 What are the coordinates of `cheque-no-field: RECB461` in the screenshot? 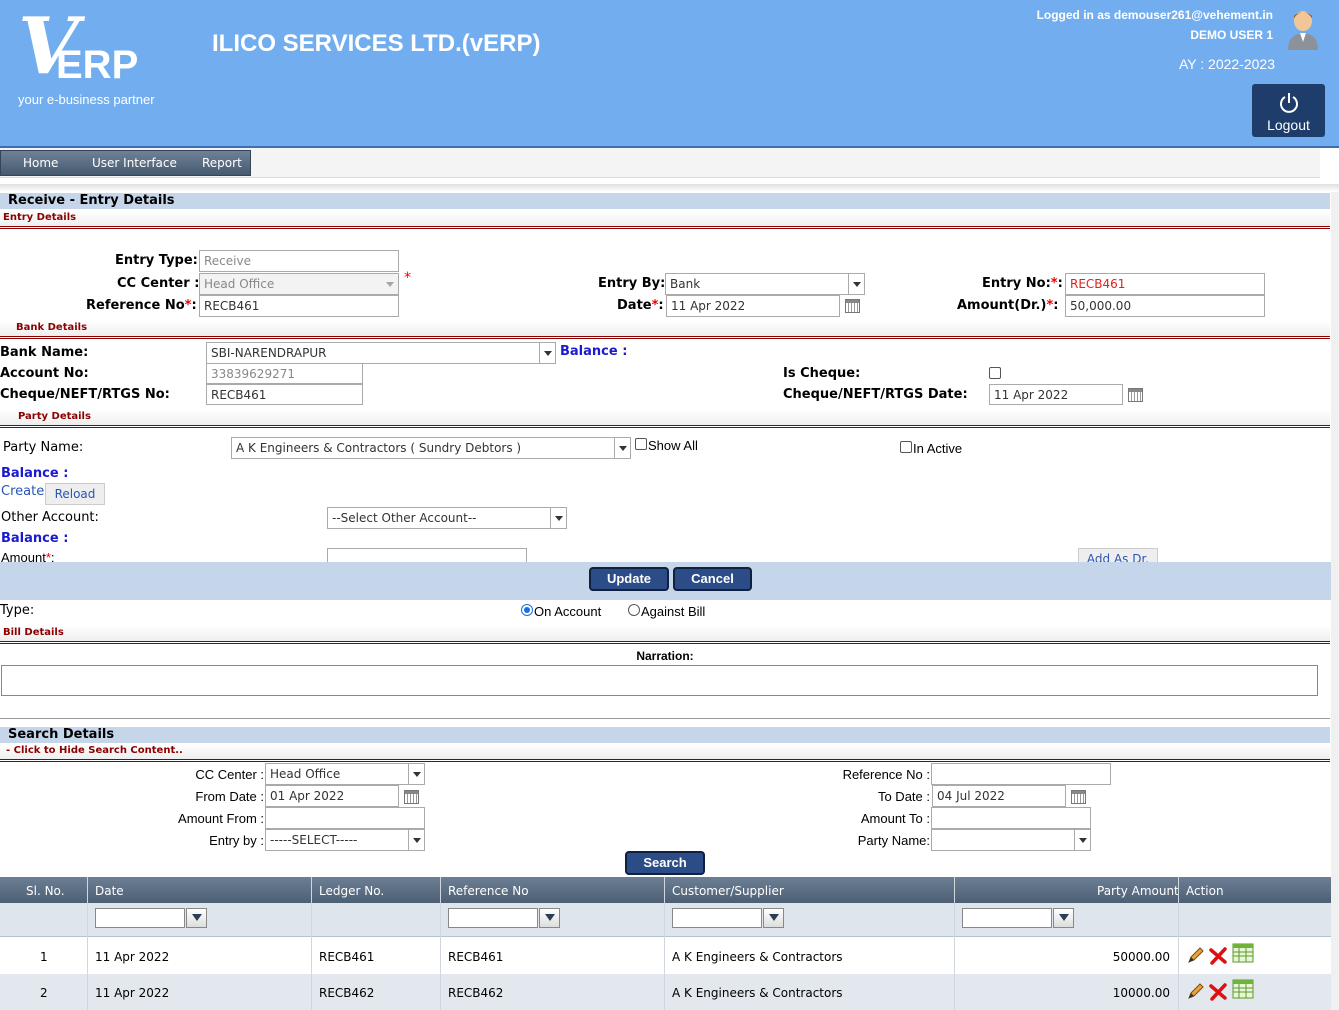 It's located at (284, 394).